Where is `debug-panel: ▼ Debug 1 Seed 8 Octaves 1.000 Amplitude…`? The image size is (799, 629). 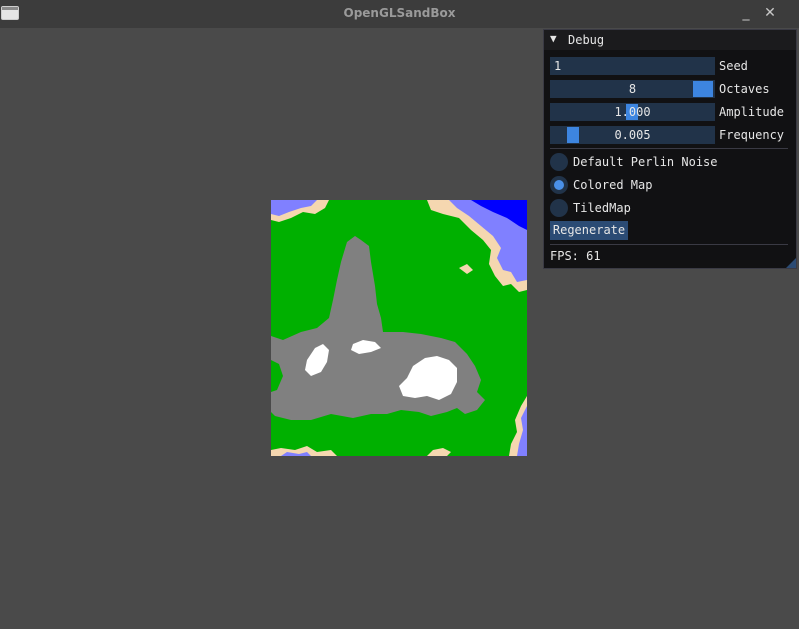 debug-panel: ▼ Debug 1 Seed 8 Octaves 1.000 Amplitude… is located at coordinates (670, 149).